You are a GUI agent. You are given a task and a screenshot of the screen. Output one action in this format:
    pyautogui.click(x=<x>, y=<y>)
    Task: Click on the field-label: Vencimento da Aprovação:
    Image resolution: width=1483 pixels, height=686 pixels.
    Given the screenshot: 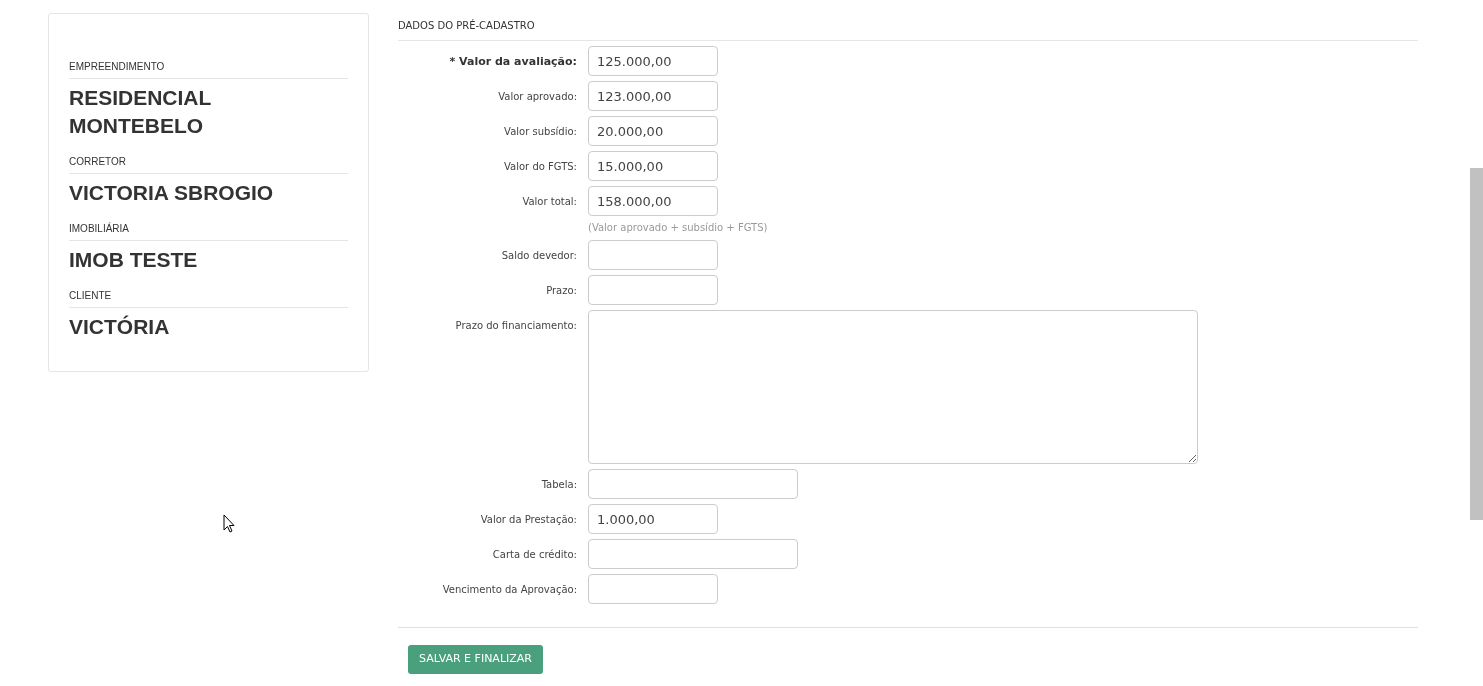 What is the action you would take?
    pyautogui.click(x=509, y=590)
    